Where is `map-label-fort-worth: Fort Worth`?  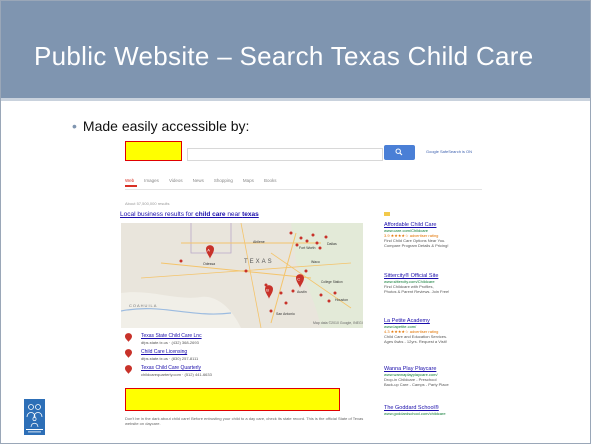
map-label-fort-worth: Fort Worth is located at coordinates (307, 248).